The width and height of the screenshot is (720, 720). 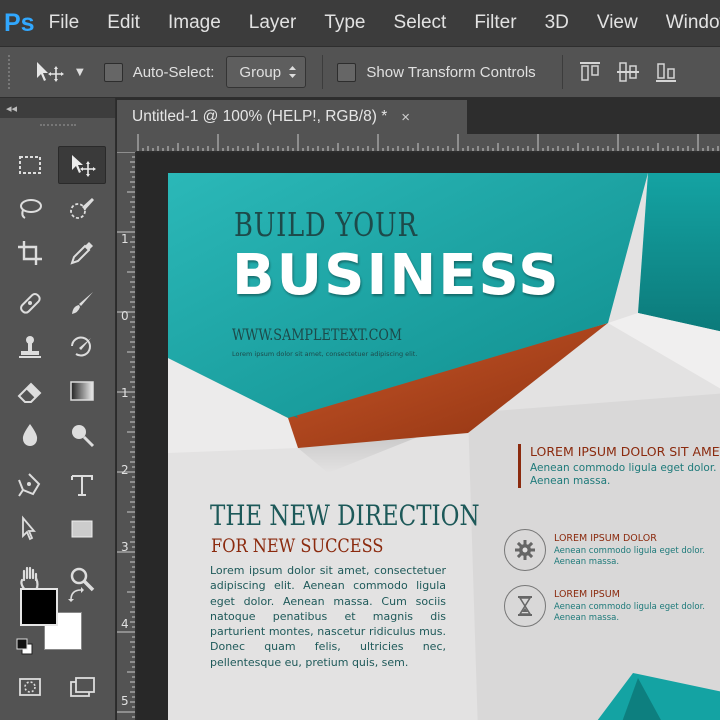 I want to click on horizontal-ruler-ticks, so click(x=428, y=142).